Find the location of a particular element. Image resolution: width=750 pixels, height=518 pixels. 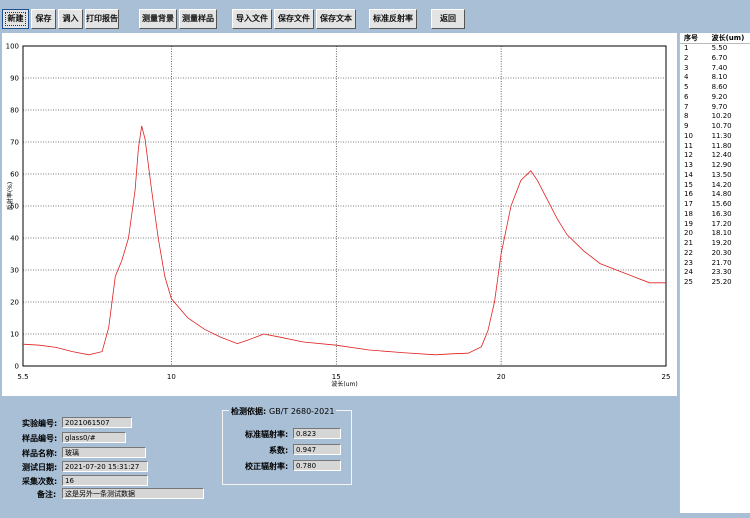

row-wavelength: 15.60 is located at coordinates (721, 204).